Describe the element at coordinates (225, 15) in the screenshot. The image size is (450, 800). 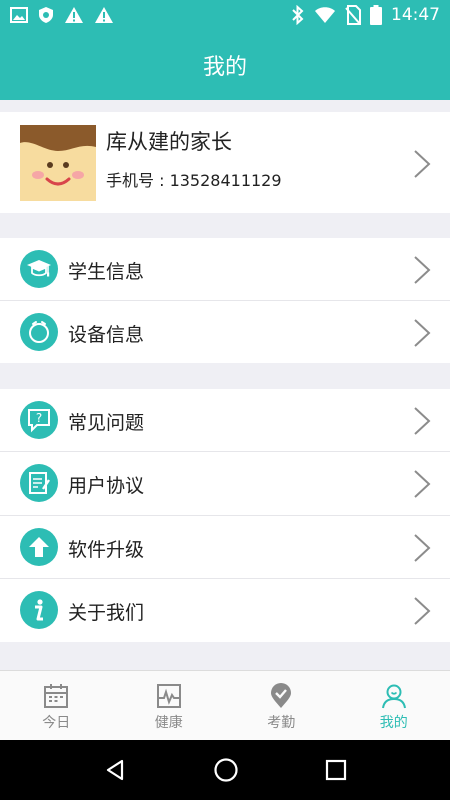
I see `status-bar: 14:47` at that location.